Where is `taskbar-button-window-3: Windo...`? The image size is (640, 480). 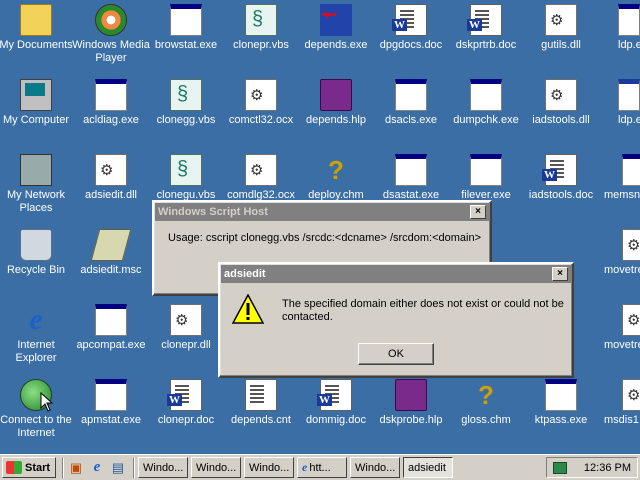 taskbar-button-window-3: Windo... is located at coordinates (269, 467).